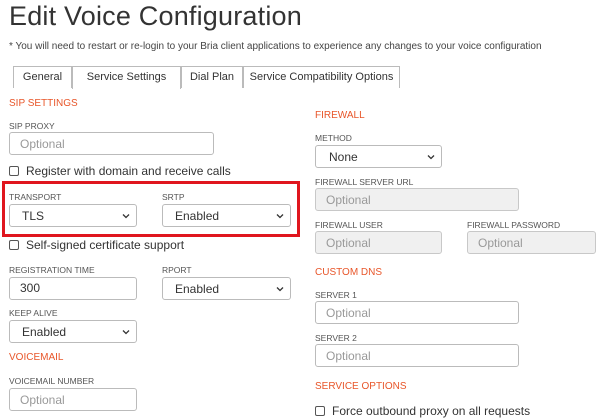 The image size is (600, 420). What do you see at coordinates (73, 399) in the screenshot?
I see `voicemail-number-input` at bounding box center [73, 399].